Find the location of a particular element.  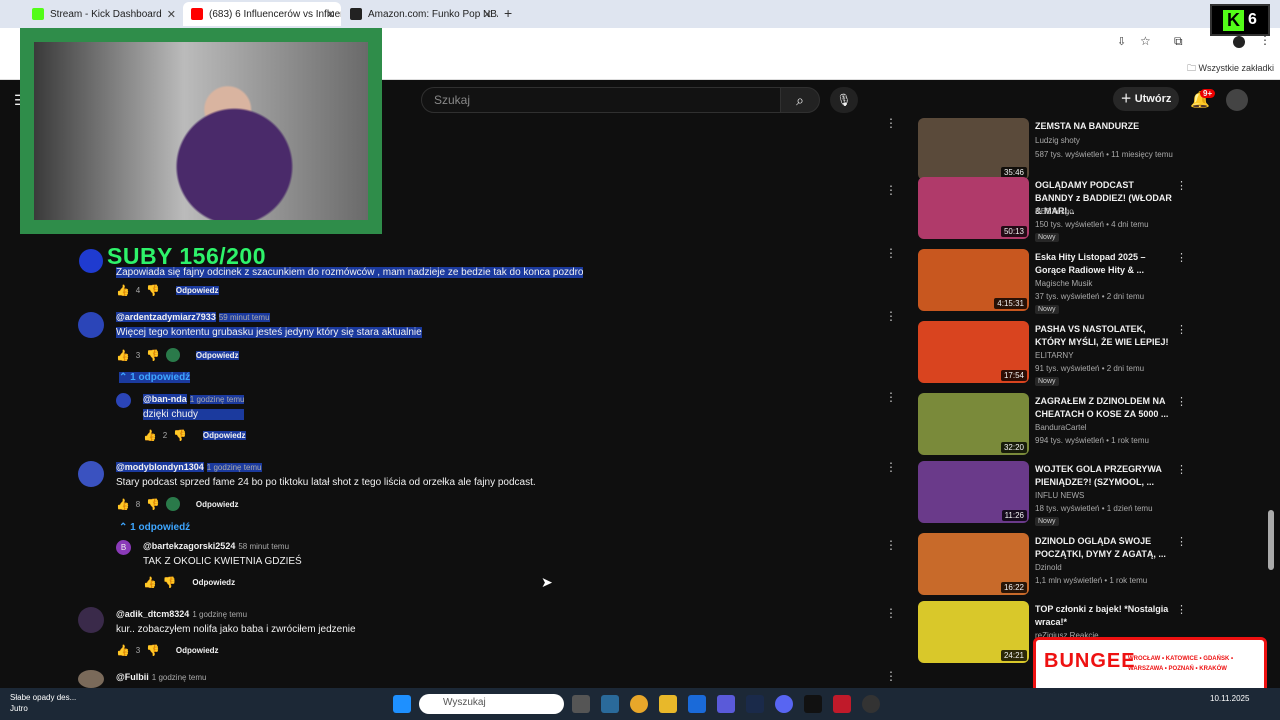

account-avatar is located at coordinates (1237, 100).